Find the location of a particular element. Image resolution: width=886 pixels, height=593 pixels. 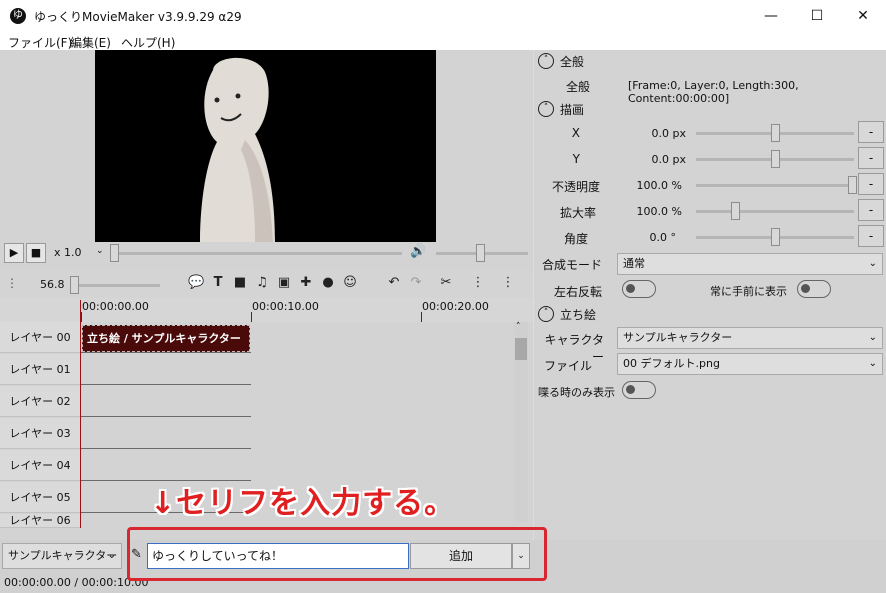

layer-label: レイヤー 05 is located at coordinates (40, 497).